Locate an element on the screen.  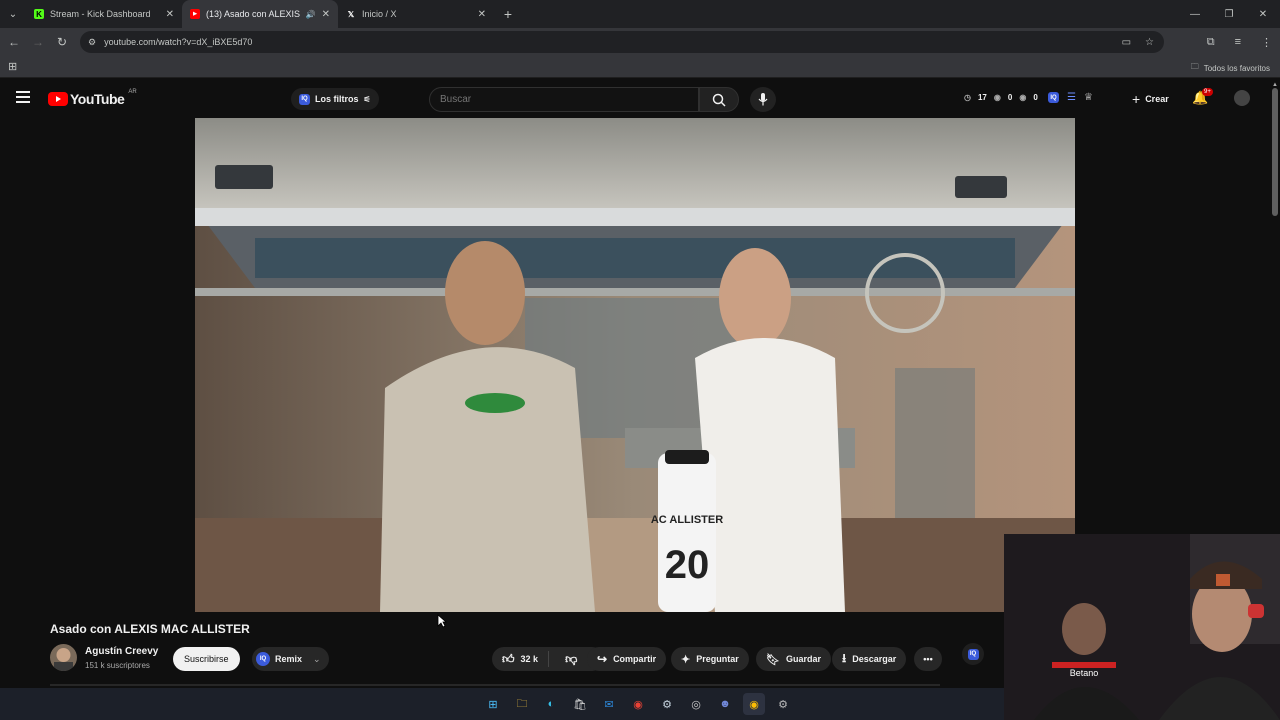
filters-button: IQ Los filtros ⚟ is located at coordinates (335, 99).